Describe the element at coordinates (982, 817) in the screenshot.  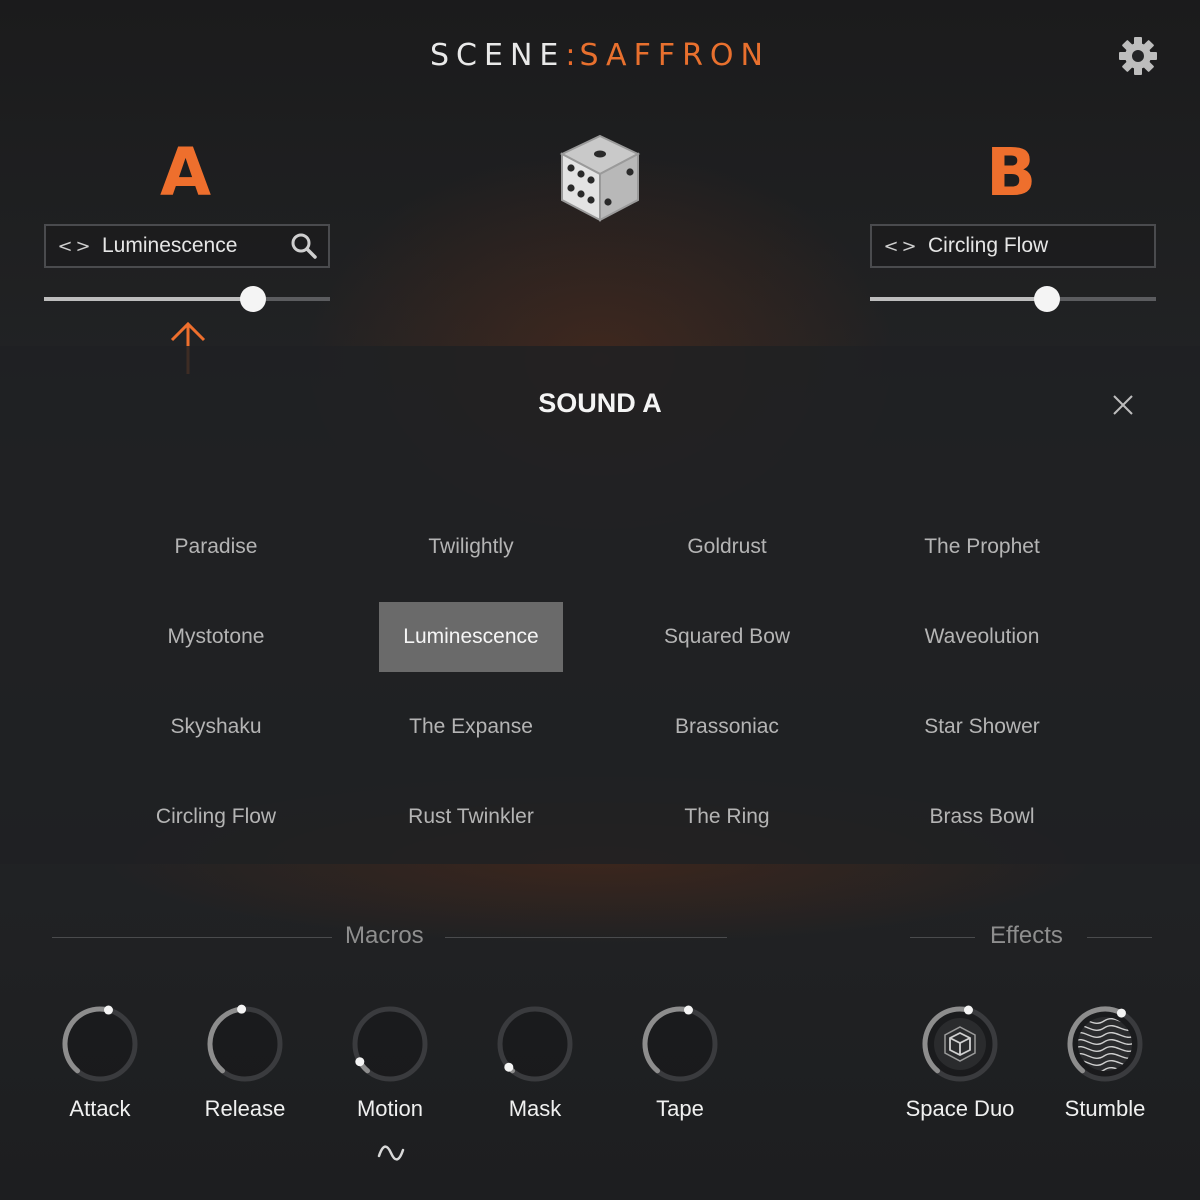
I see `preset-option: Brass Bowl` at that location.